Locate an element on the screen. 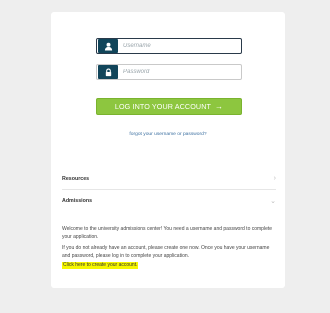 The width and height of the screenshot is (330, 313). resources-title: Resources is located at coordinates (76, 178).